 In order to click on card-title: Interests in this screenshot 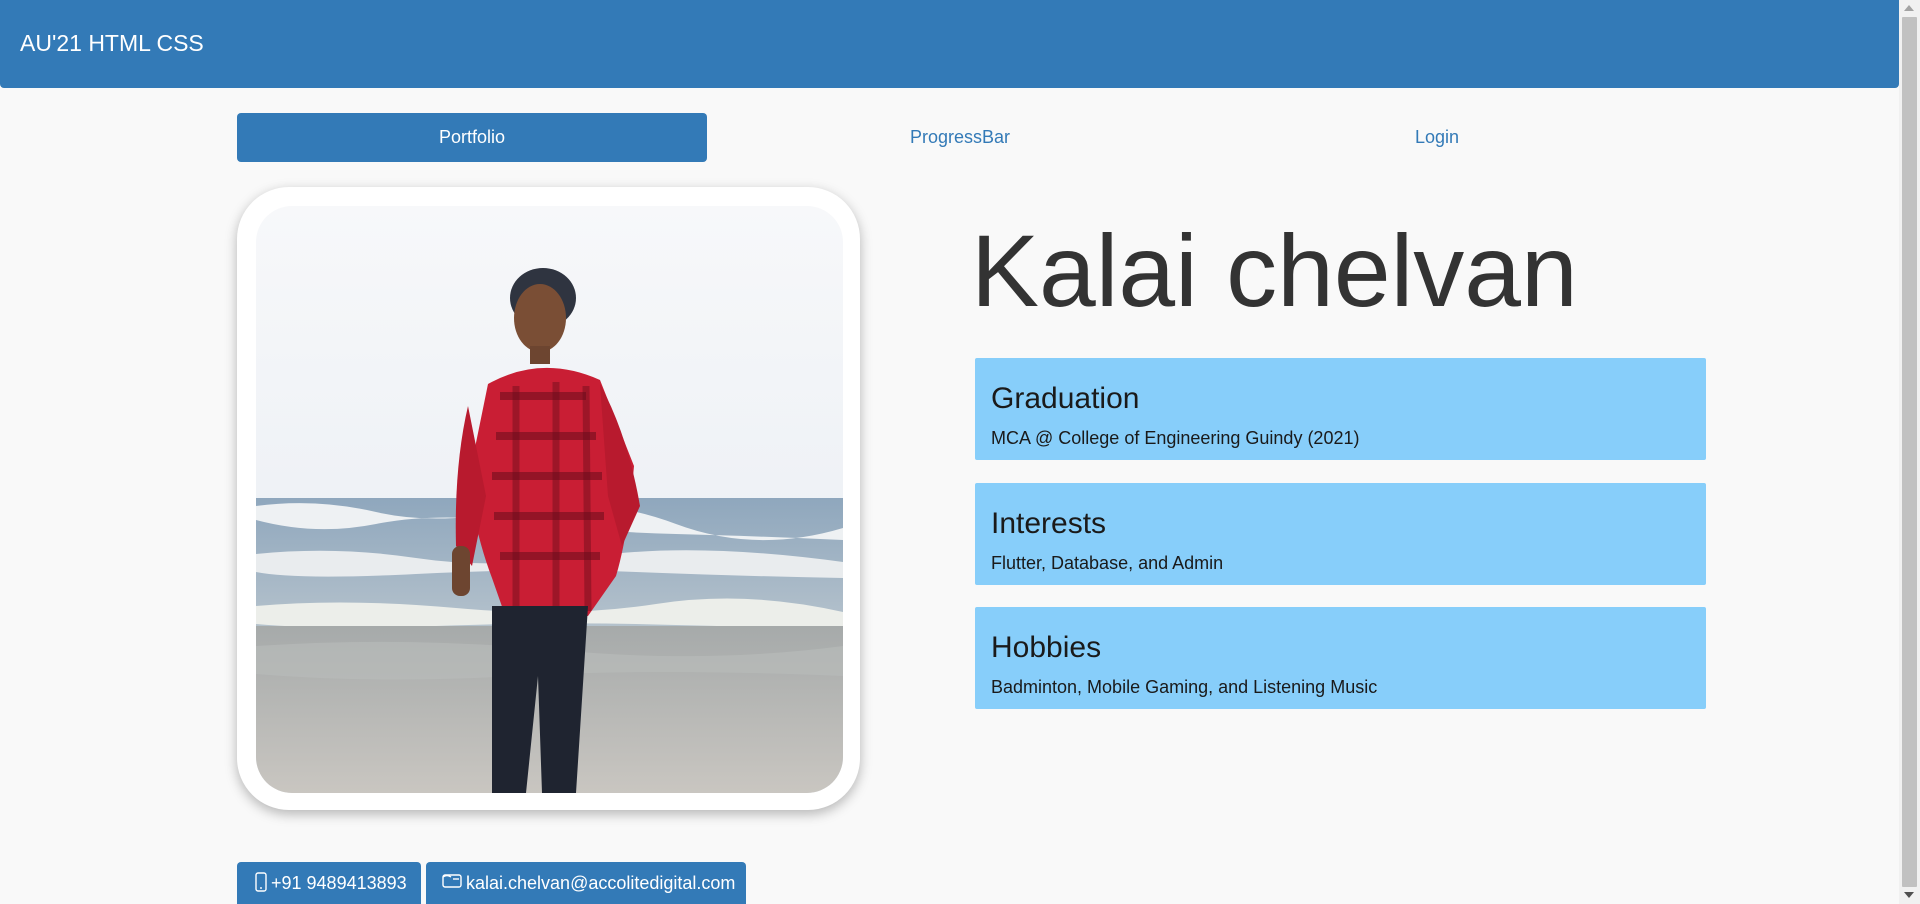, I will do `click(1049, 523)`.